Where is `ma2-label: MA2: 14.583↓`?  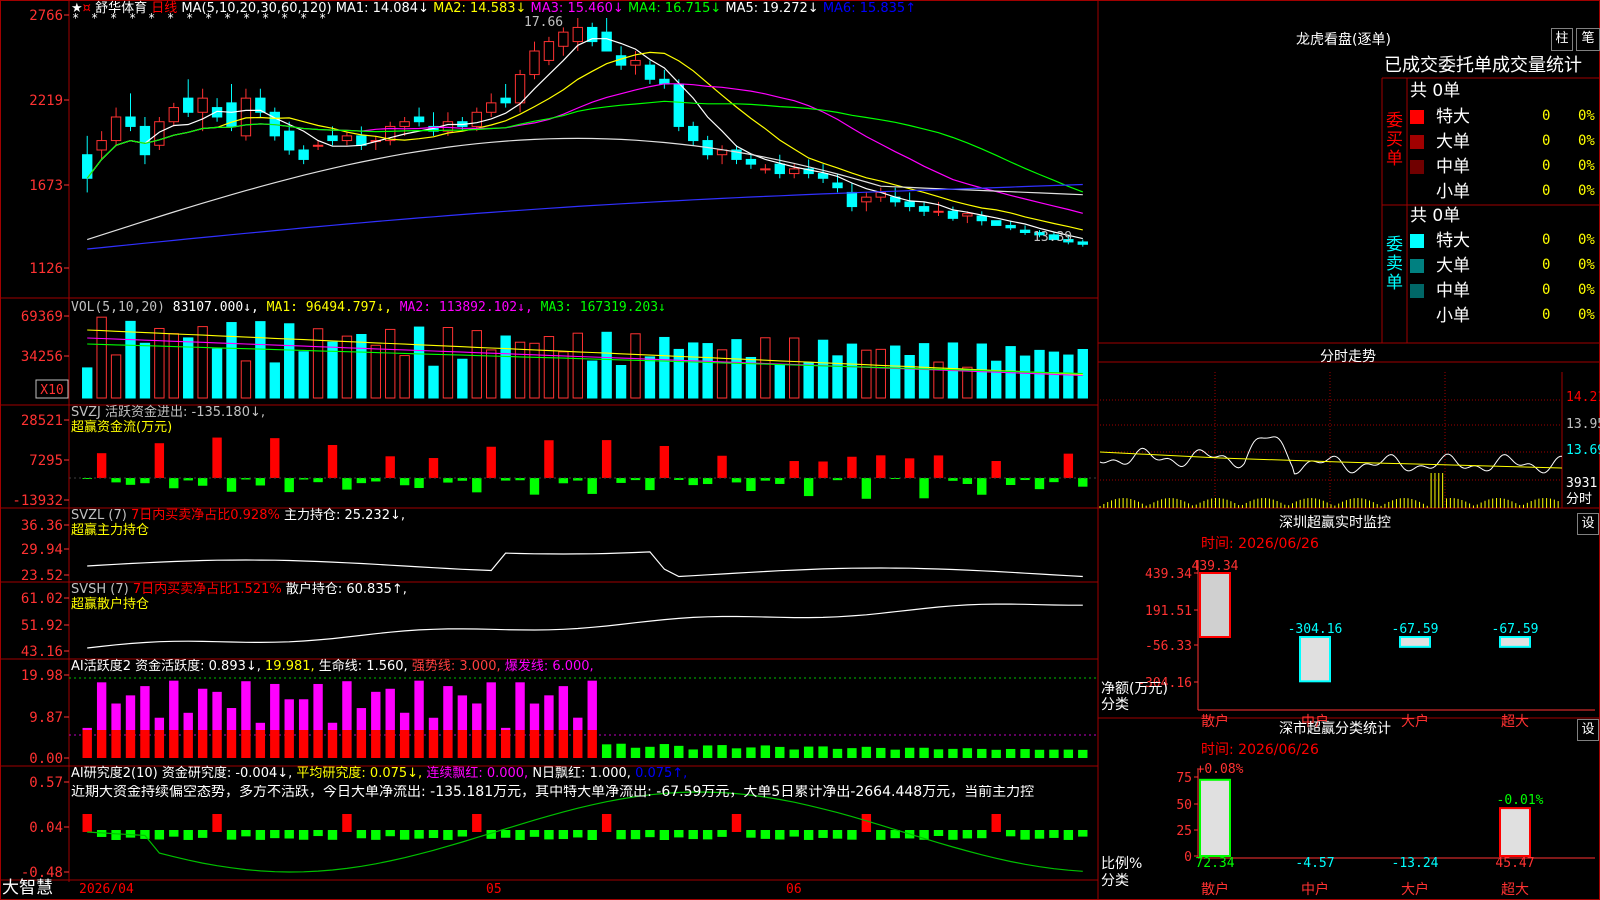
ma2-label: MA2: 14.583↓ is located at coordinates (480, 8).